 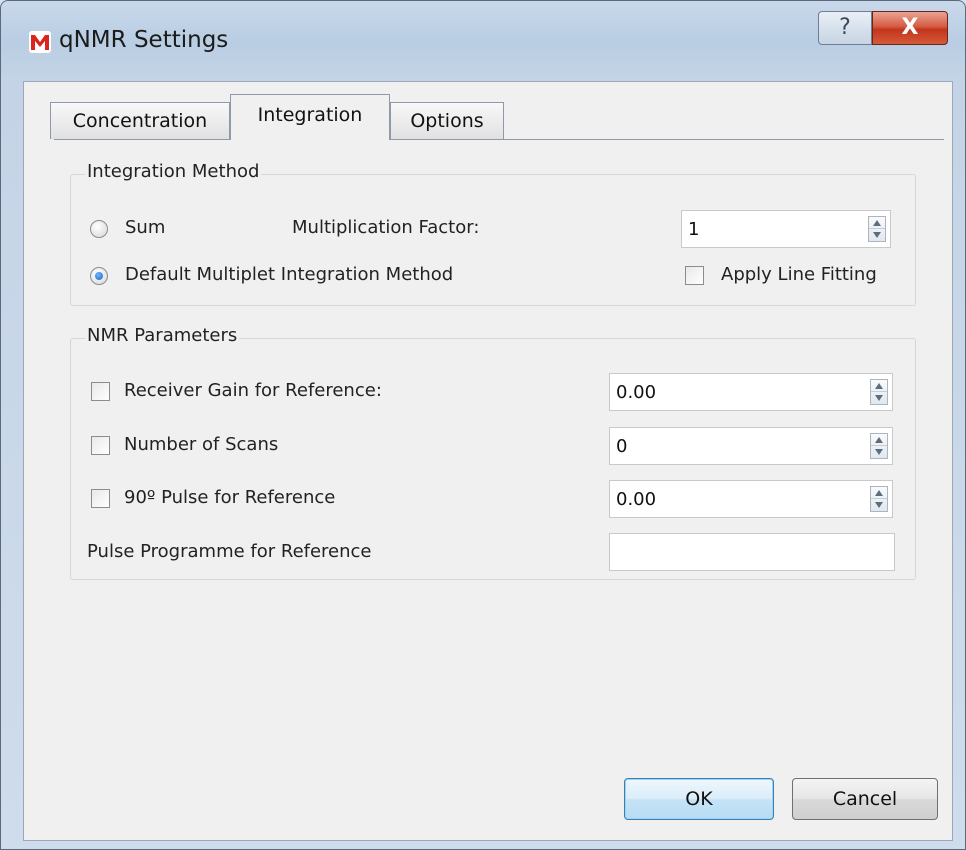 What do you see at coordinates (751, 446) in the screenshot?
I see `number-of-scans-spinbox: 0` at bounding box center [751, 446].